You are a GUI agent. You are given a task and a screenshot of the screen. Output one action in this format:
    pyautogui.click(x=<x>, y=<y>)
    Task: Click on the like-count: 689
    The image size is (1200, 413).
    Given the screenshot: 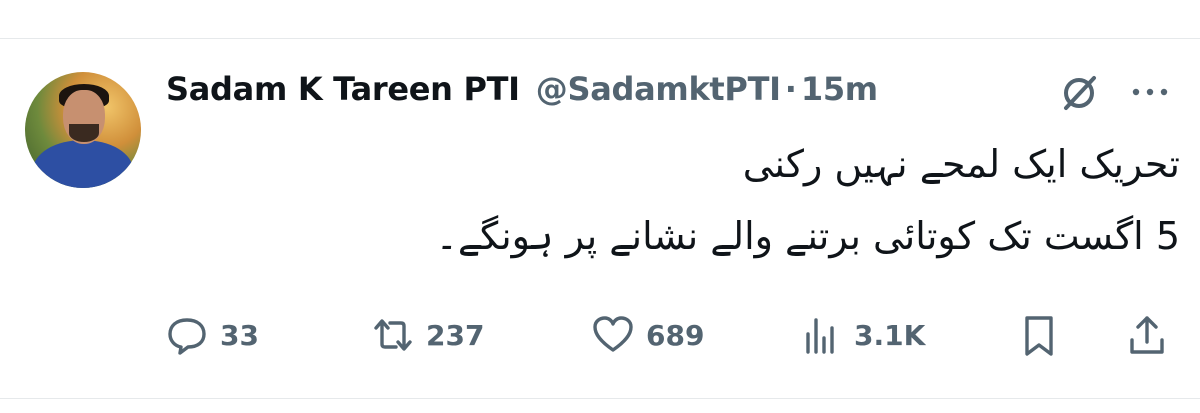 What is the action you would take?
    pyautogui.click(x=675, y=335)
    